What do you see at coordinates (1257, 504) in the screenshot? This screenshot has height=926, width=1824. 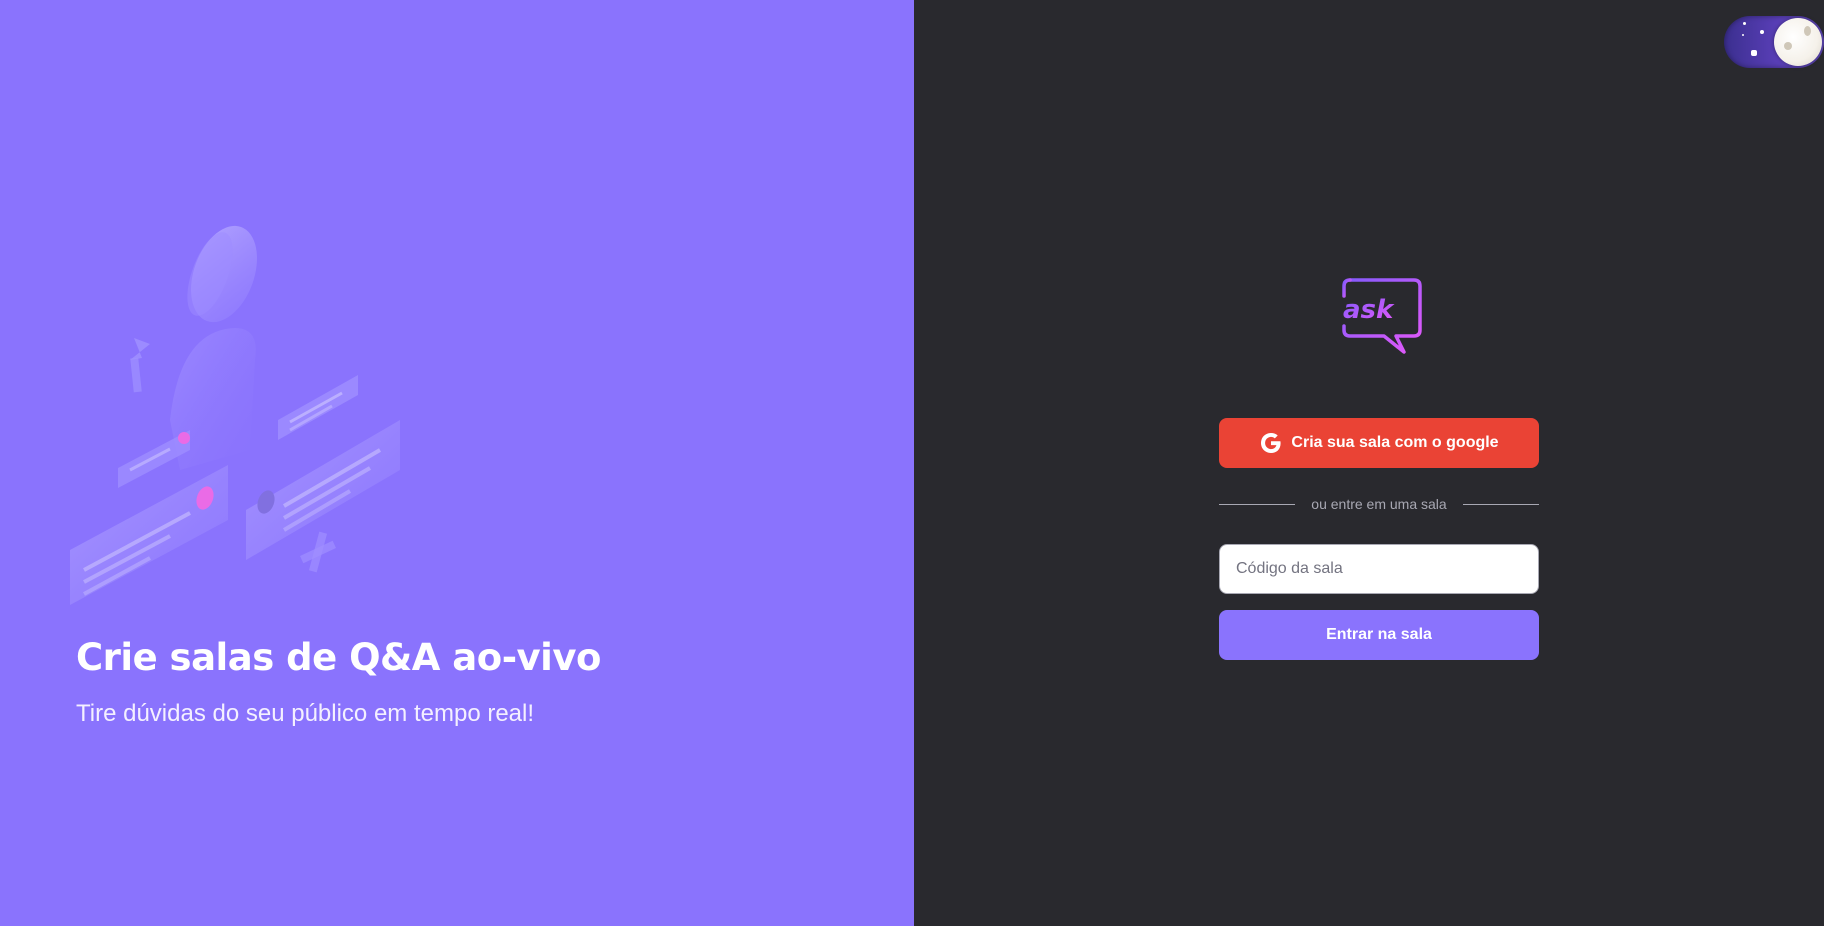 I see `separator-line-left` at bounding box center [1257, 504].